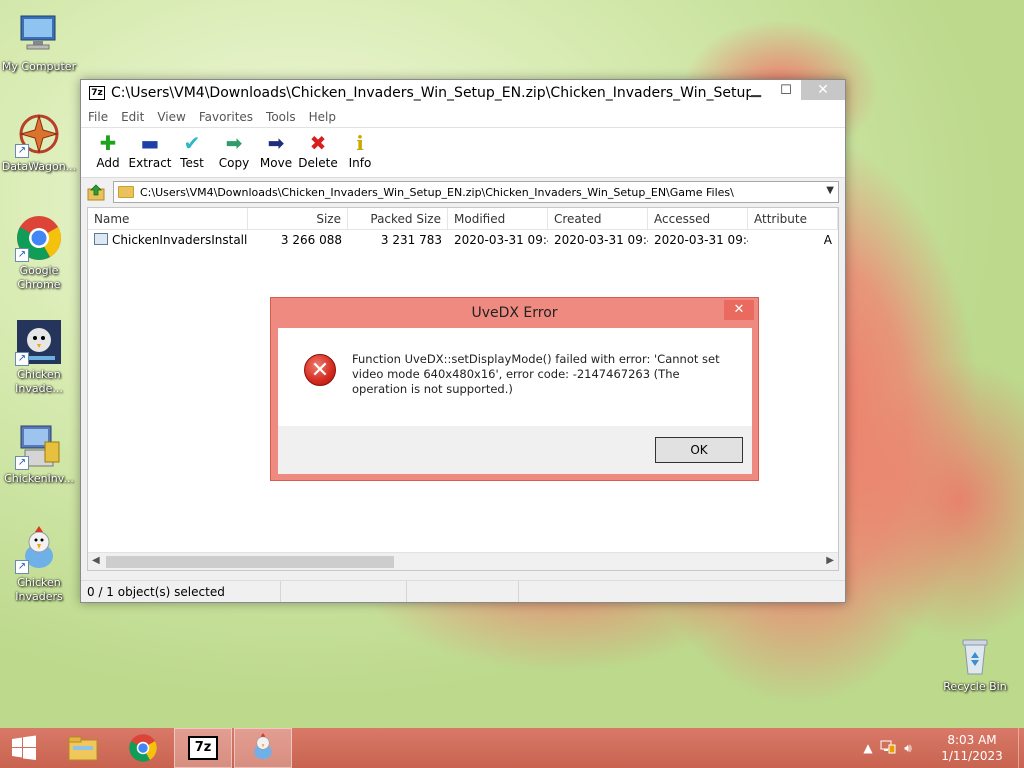 This screenshot has width=1024, height=768. What do you see at coordinates (972, 740) in the screenshot?
I see `clock-time: 8:03 AM` at bounding box center [972, 740].